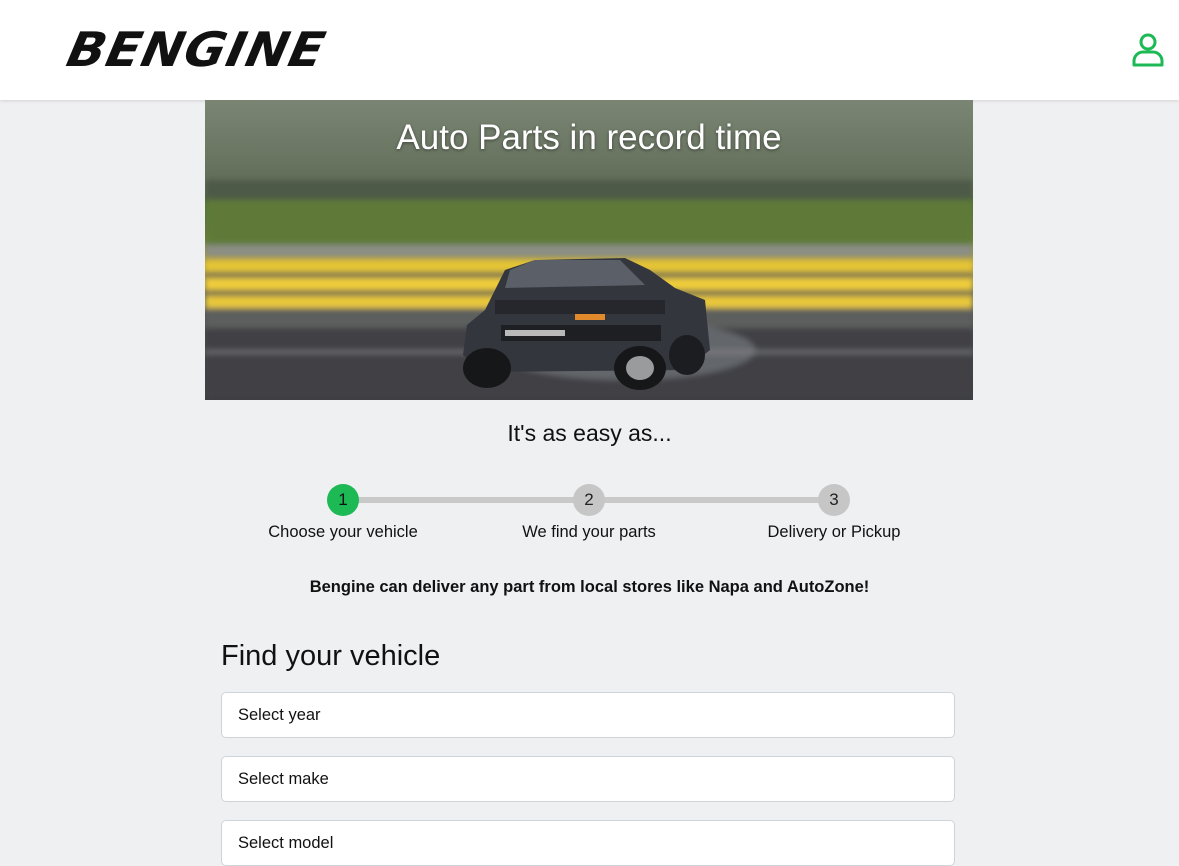  Describe the element at coordinates (343, 500) in the screenshot. I see `step-1-indicator: 1` at that location.